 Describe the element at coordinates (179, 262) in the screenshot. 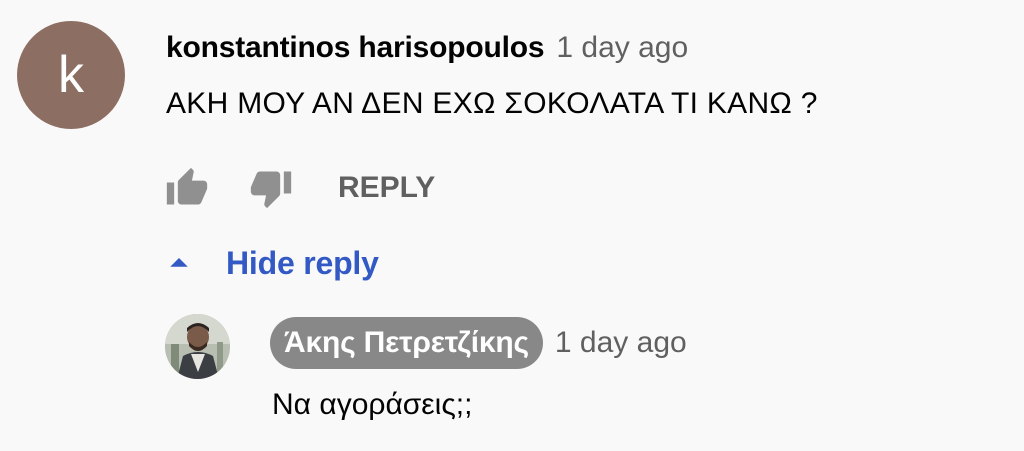

I see `caret-up-icon` at that location.